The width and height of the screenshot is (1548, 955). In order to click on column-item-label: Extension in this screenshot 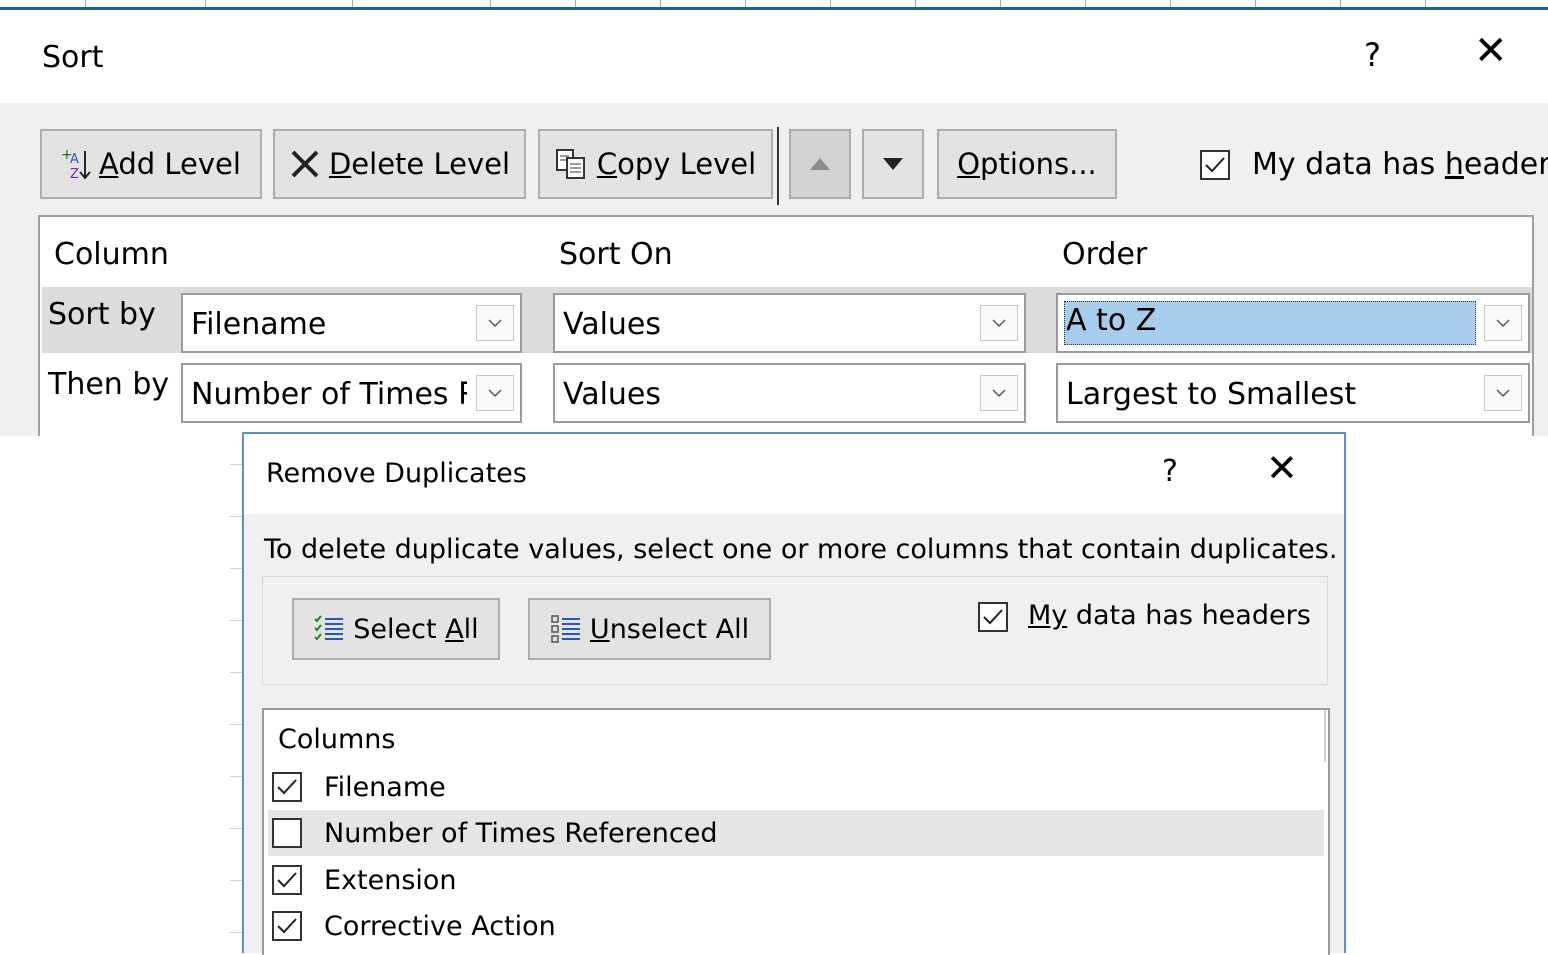, I will do `click(390, 880)`.